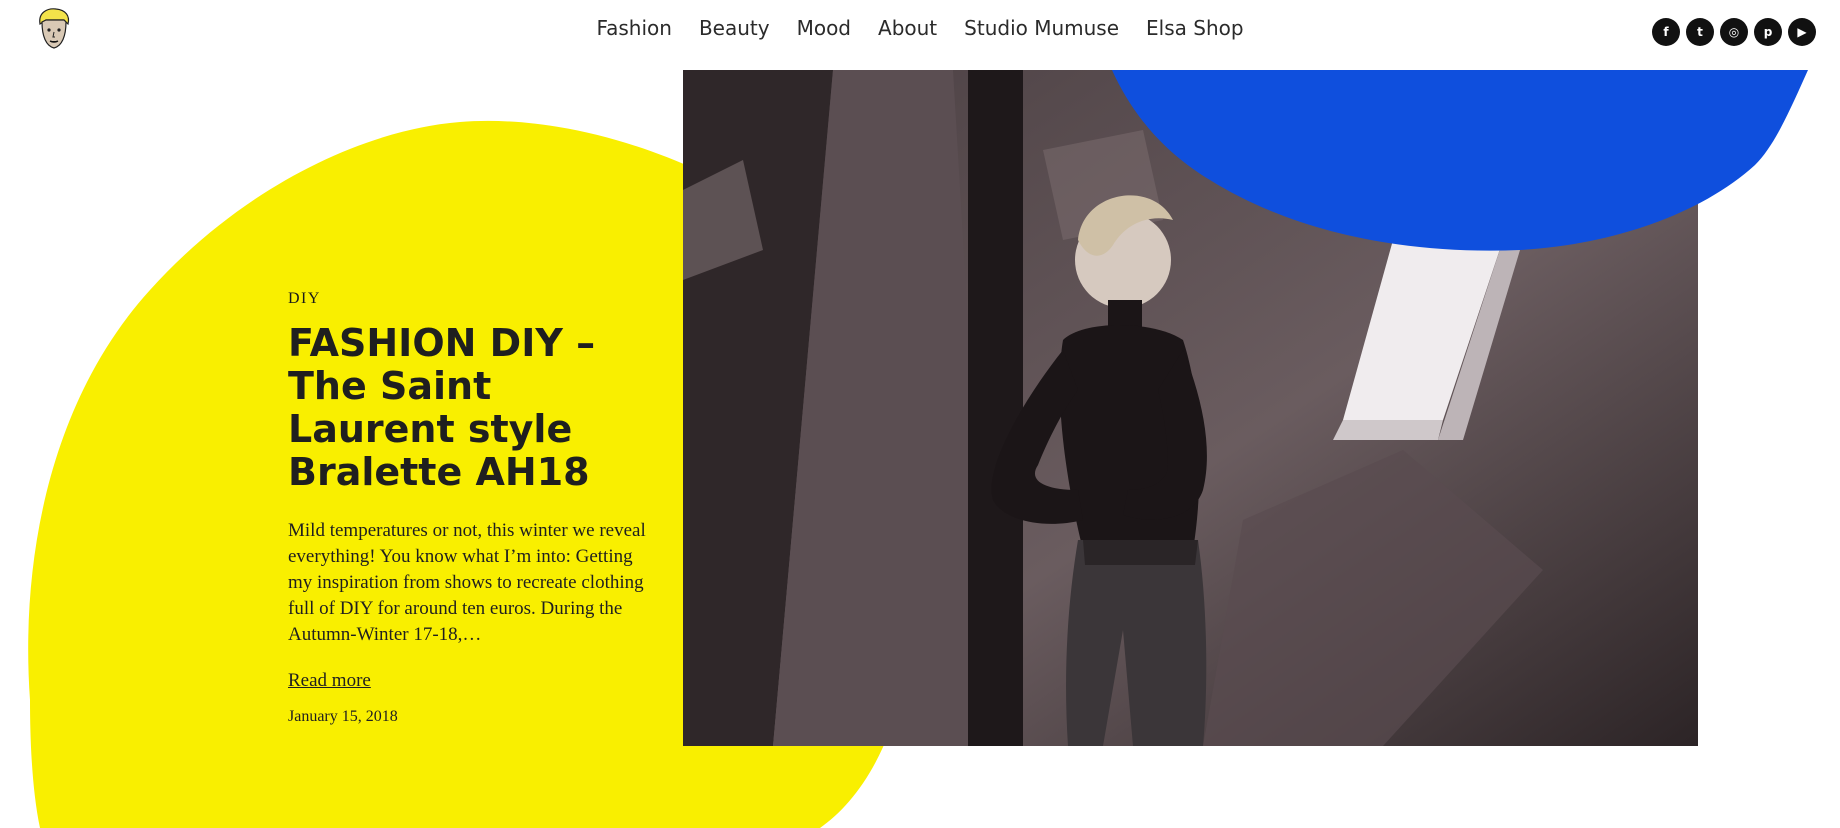  What do you see at coordinates (329, 681) in the screenshot?
I see `read-more-link: Read more` at bounding box center [329, 681].